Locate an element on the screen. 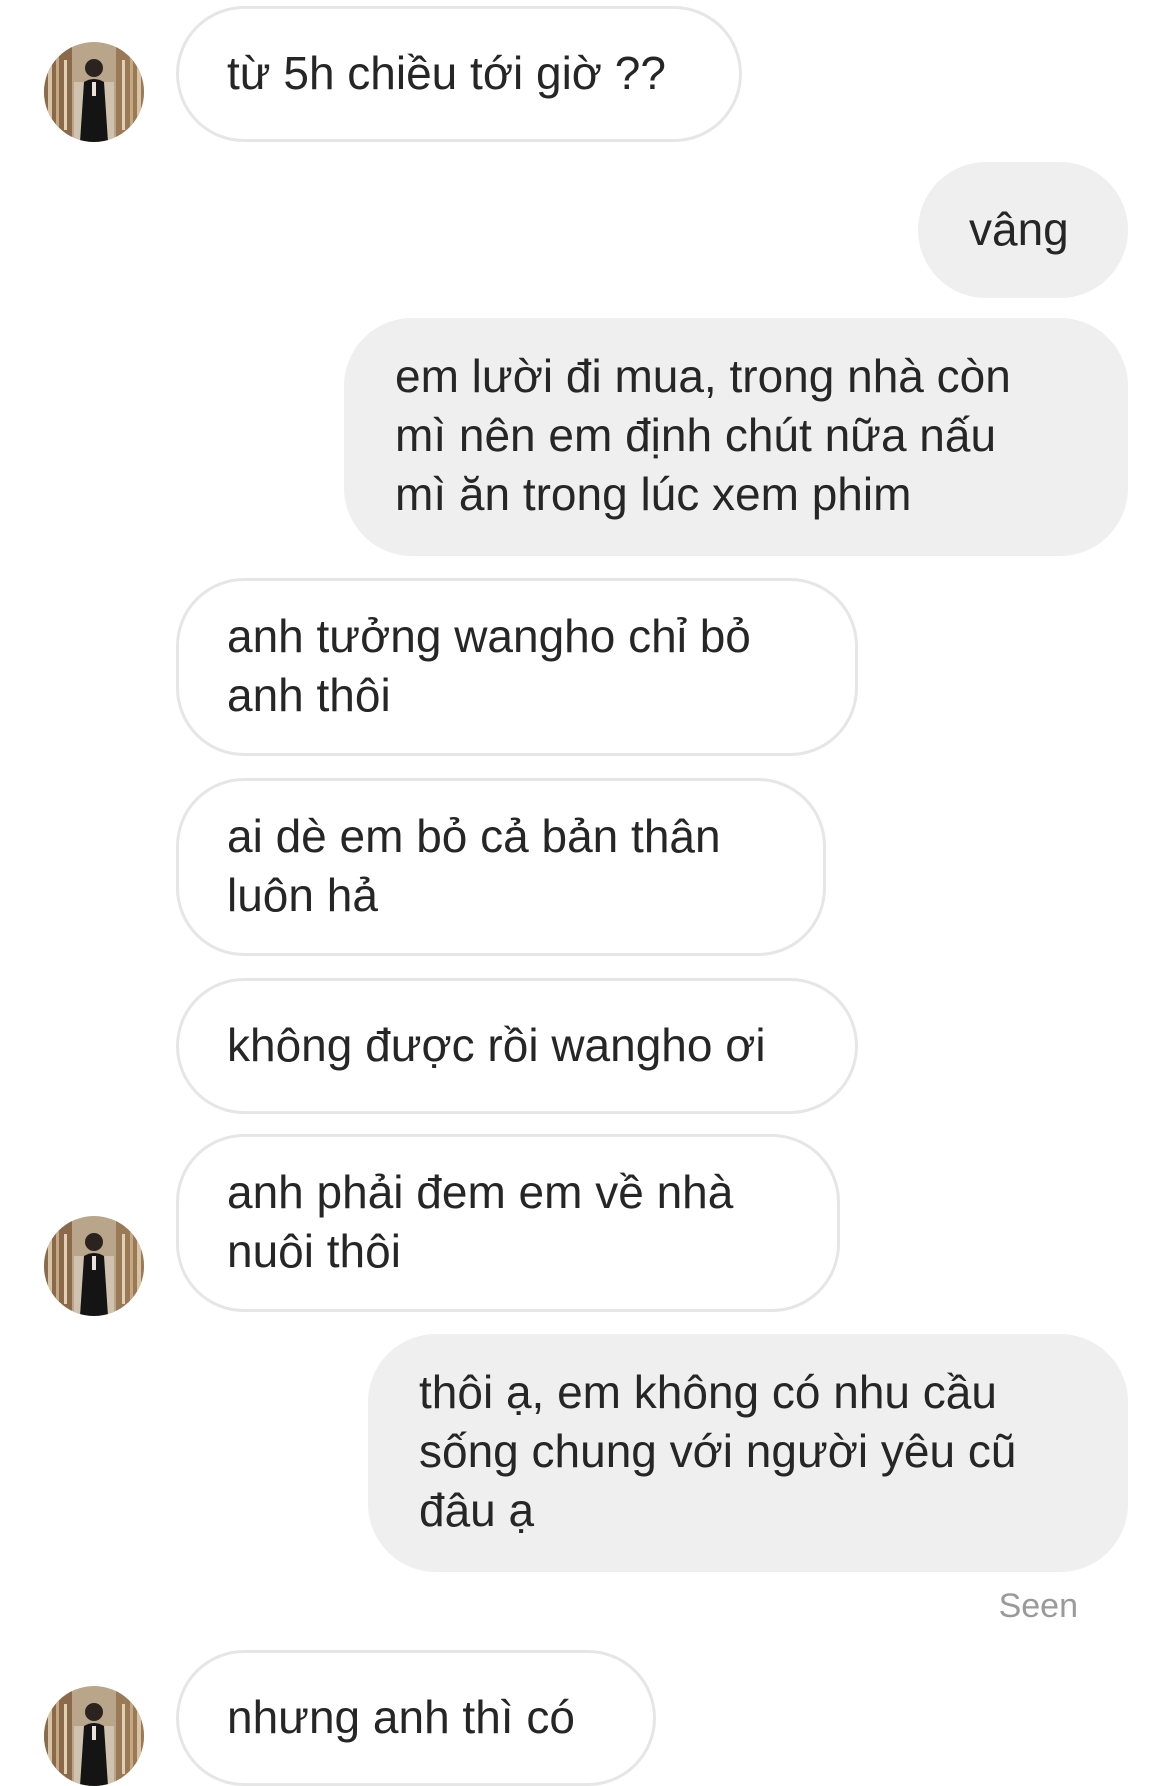  message-text: anh phải đem em về nhà is located at coordinates (480, 1192).